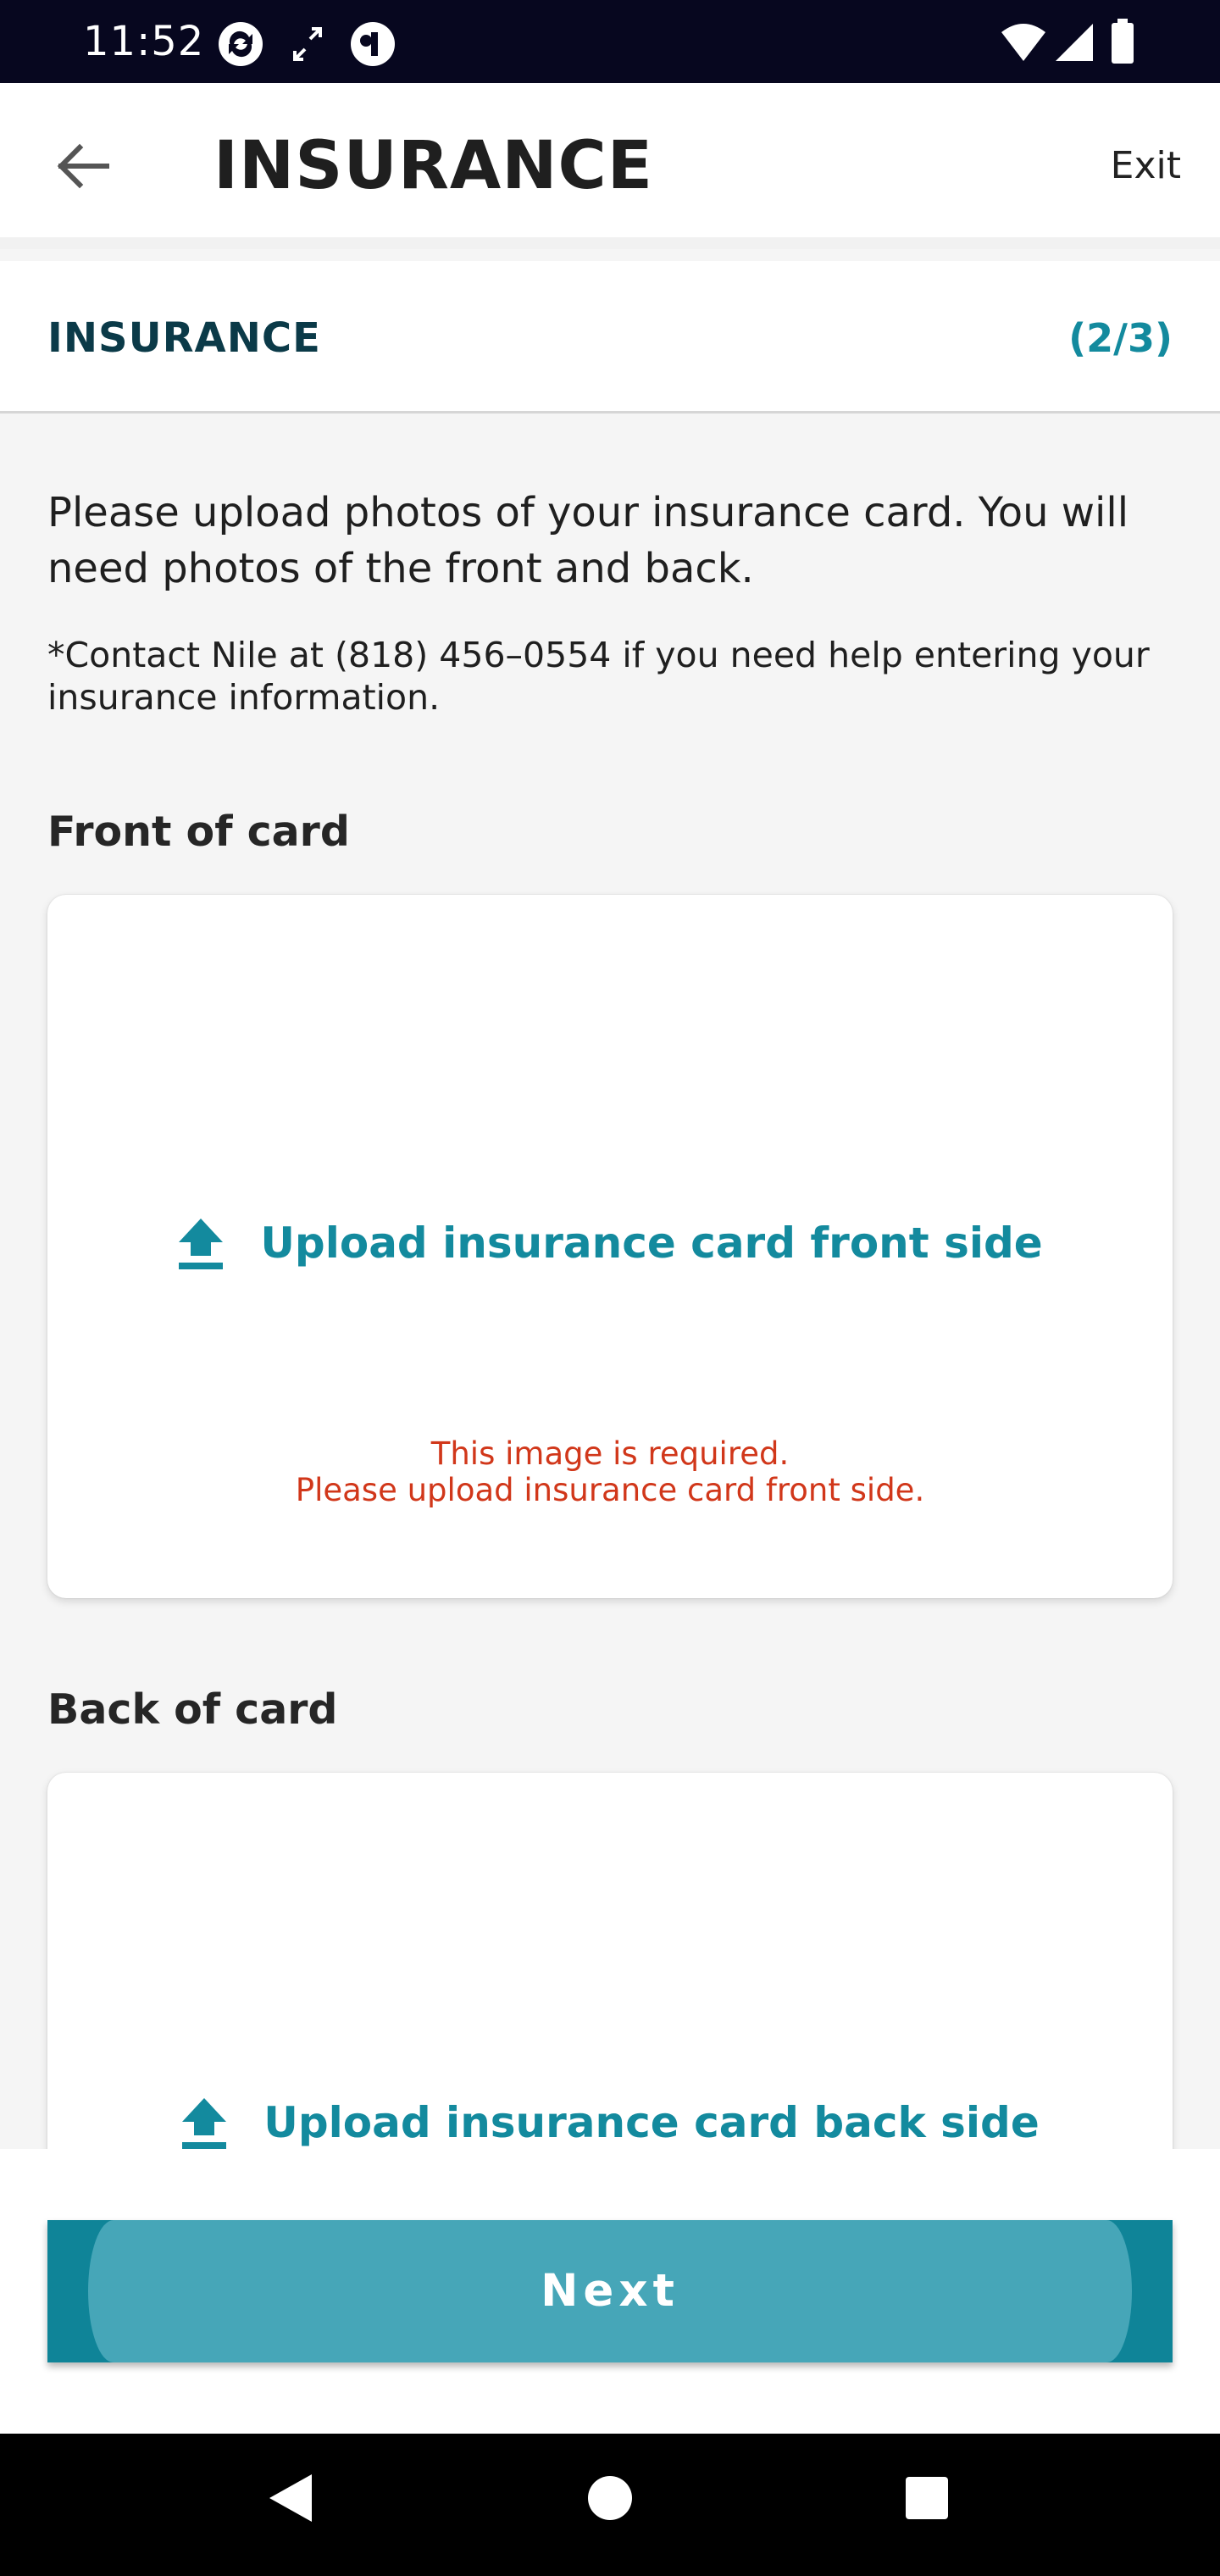 The height and width of the screenshot is (2576, 1220). I want to click on back-upload-button: Upload insurance card back side, so click(610, 2122).